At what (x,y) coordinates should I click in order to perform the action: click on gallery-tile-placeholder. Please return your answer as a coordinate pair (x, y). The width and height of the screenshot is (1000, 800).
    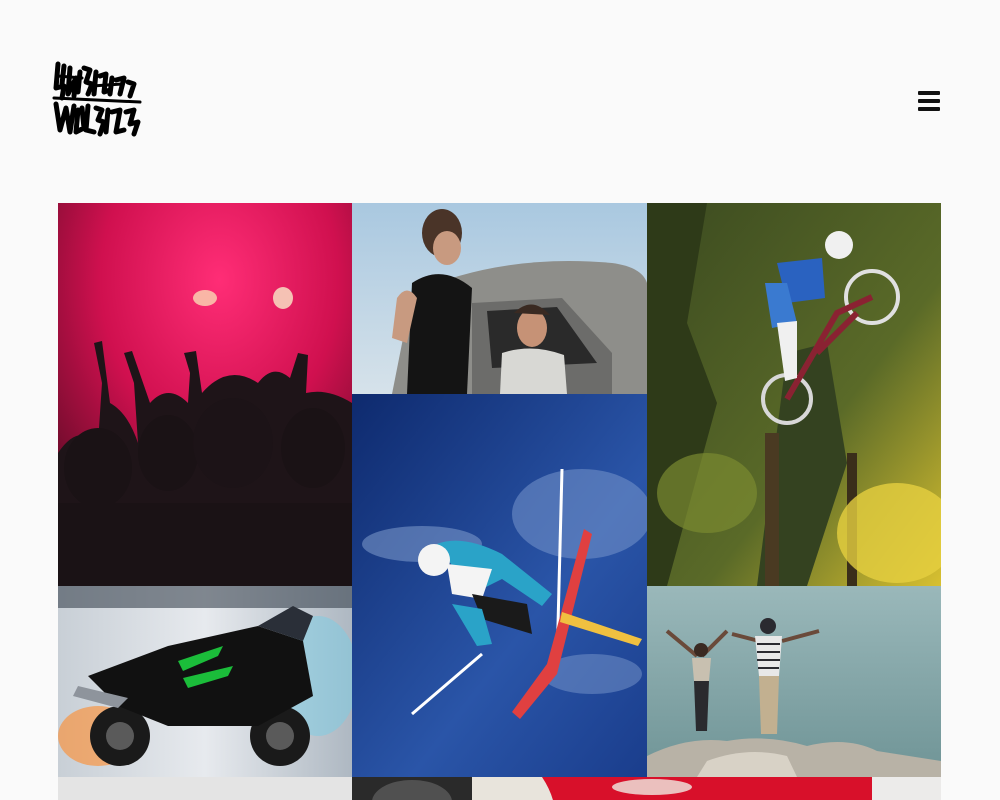
    Looking at the image, I should click on (205, 788).